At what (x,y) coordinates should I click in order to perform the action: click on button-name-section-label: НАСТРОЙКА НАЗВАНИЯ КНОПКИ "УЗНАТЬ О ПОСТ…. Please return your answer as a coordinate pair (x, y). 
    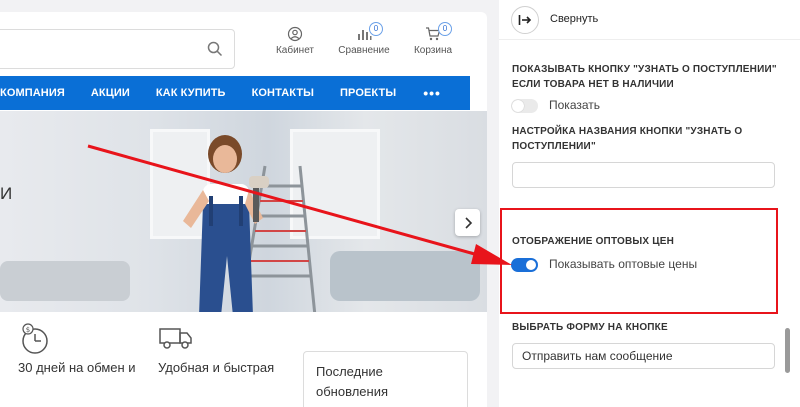
    Looking at the image, I should click on (627, 139).